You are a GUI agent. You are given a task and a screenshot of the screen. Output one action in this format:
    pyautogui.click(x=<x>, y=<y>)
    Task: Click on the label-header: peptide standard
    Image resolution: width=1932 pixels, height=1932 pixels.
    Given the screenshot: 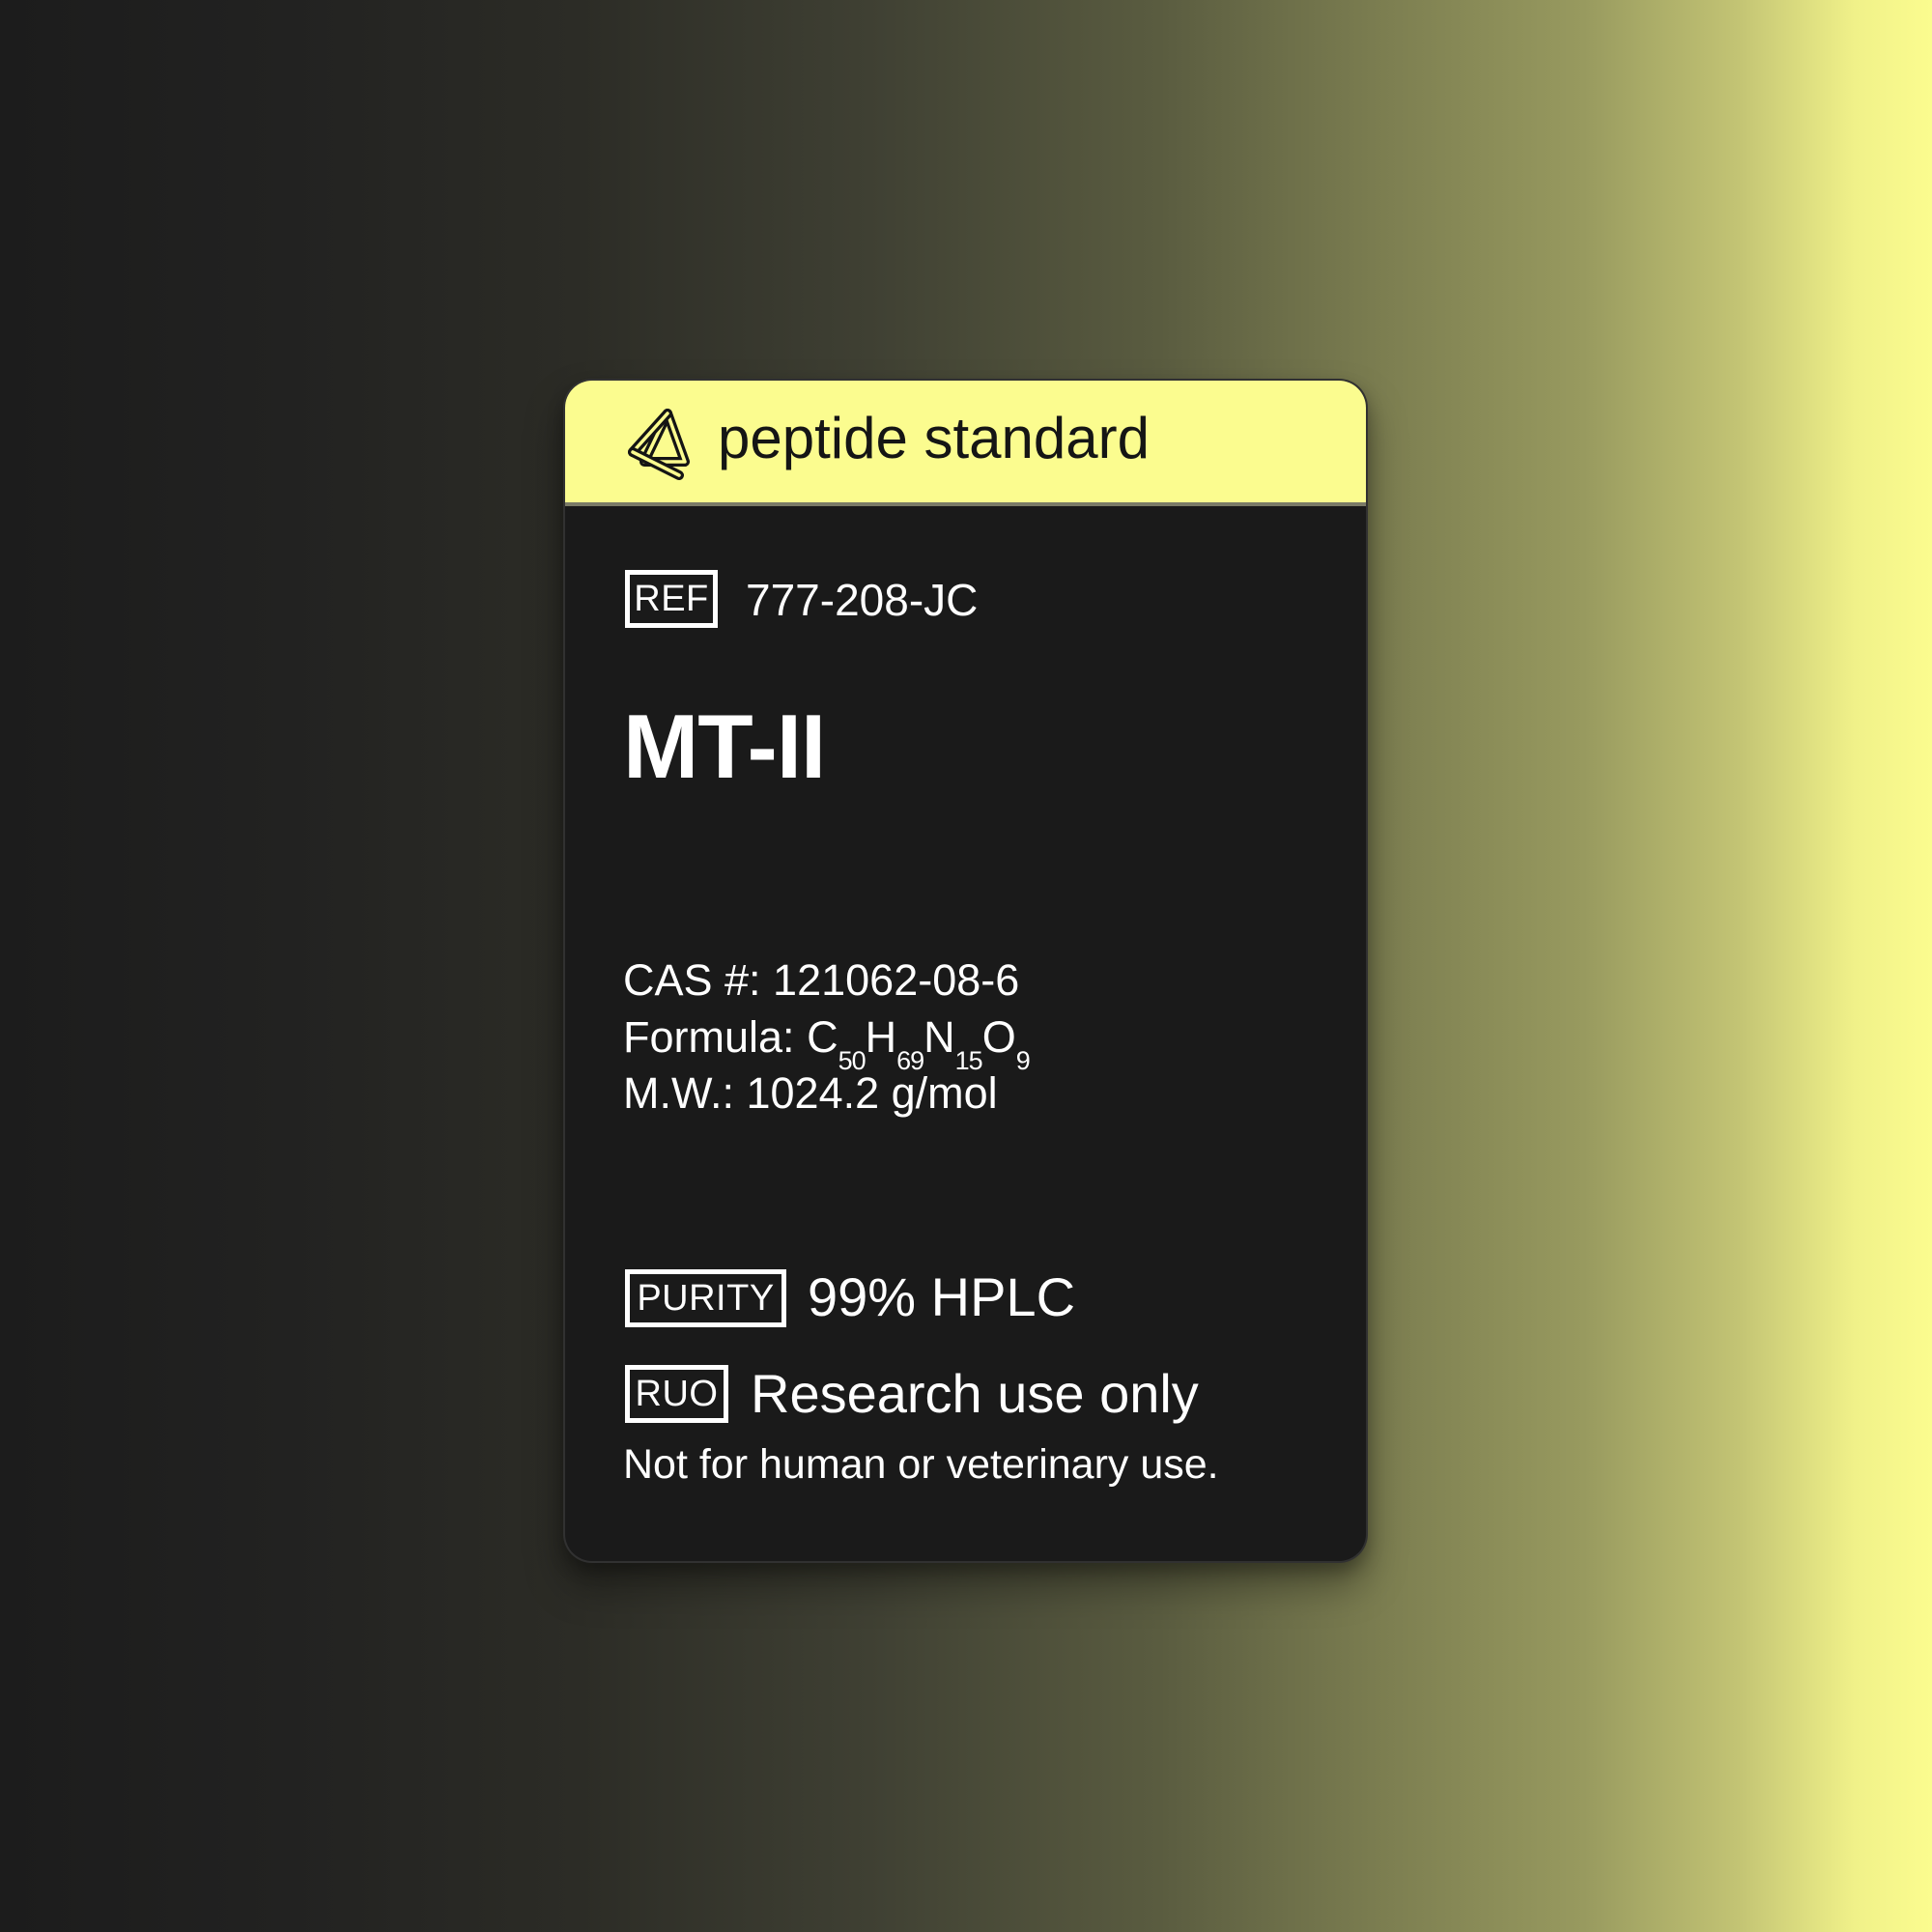 What is the action you would take?
    pyautogui.click(x=965, y=443)
    